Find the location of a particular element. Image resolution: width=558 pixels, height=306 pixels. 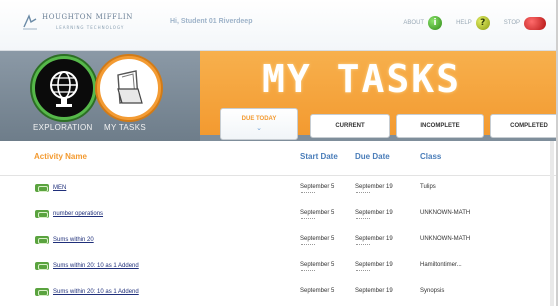

top-links: ABOUT i HELP ? STOP is located at coordinates (474, 23).